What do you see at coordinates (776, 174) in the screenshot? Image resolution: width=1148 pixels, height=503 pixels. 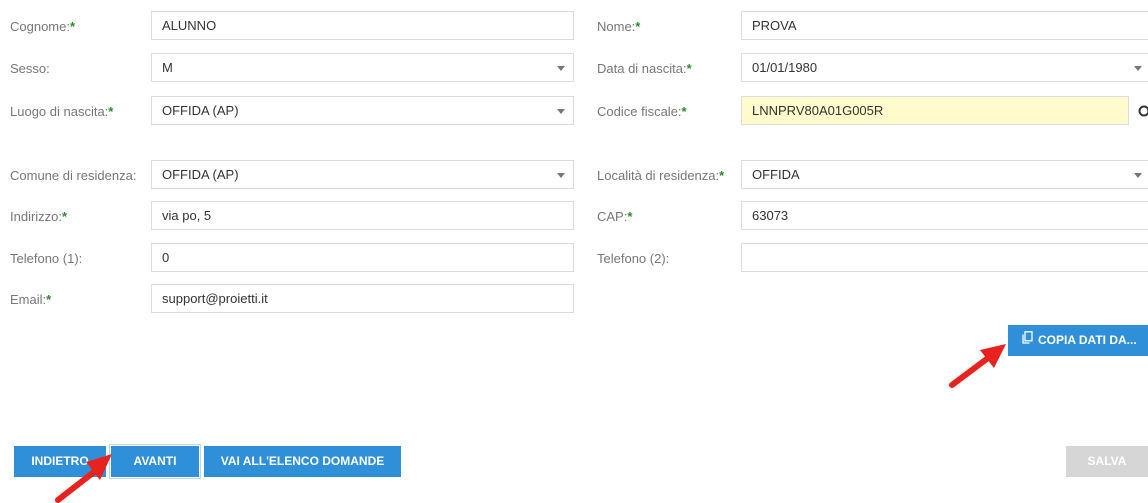 I see `localita-residenza-value: OFFIDA` at bounding box center [776, 174].